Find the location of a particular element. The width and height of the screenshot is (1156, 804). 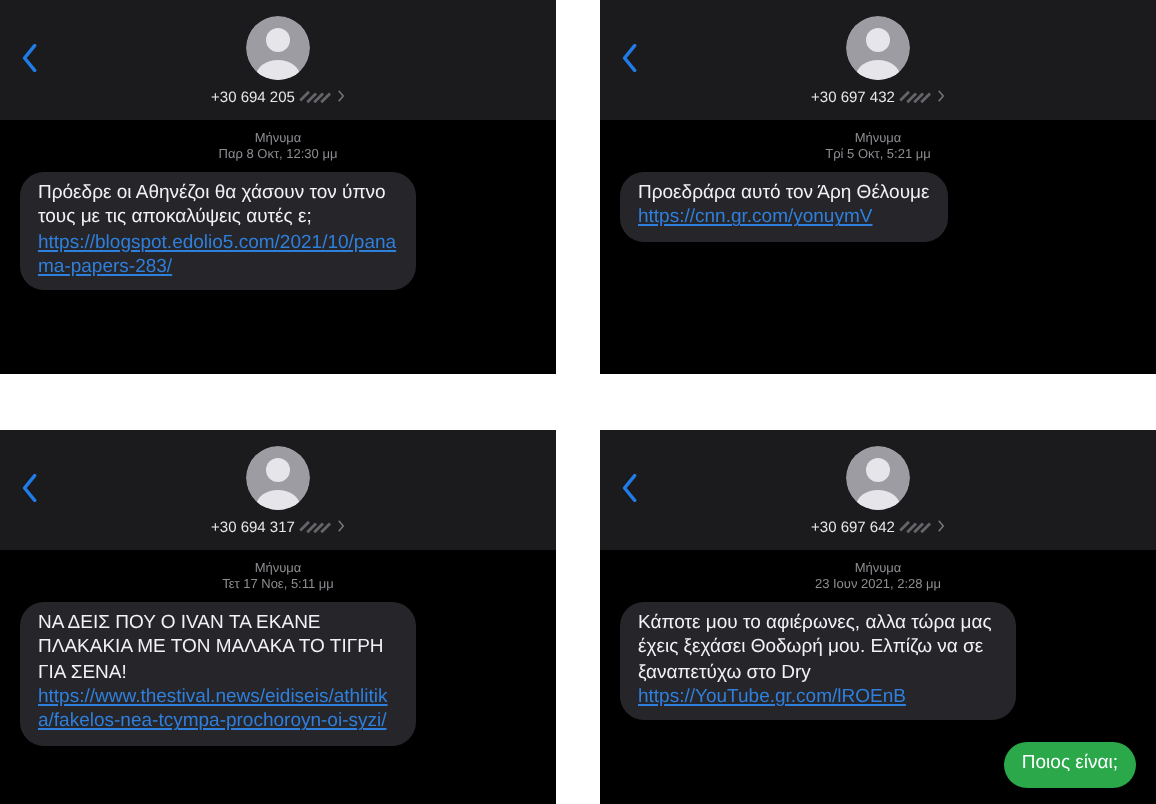

message-link: https://YouTube.gr.com/lROEnB is located at coordinates (818, 698).